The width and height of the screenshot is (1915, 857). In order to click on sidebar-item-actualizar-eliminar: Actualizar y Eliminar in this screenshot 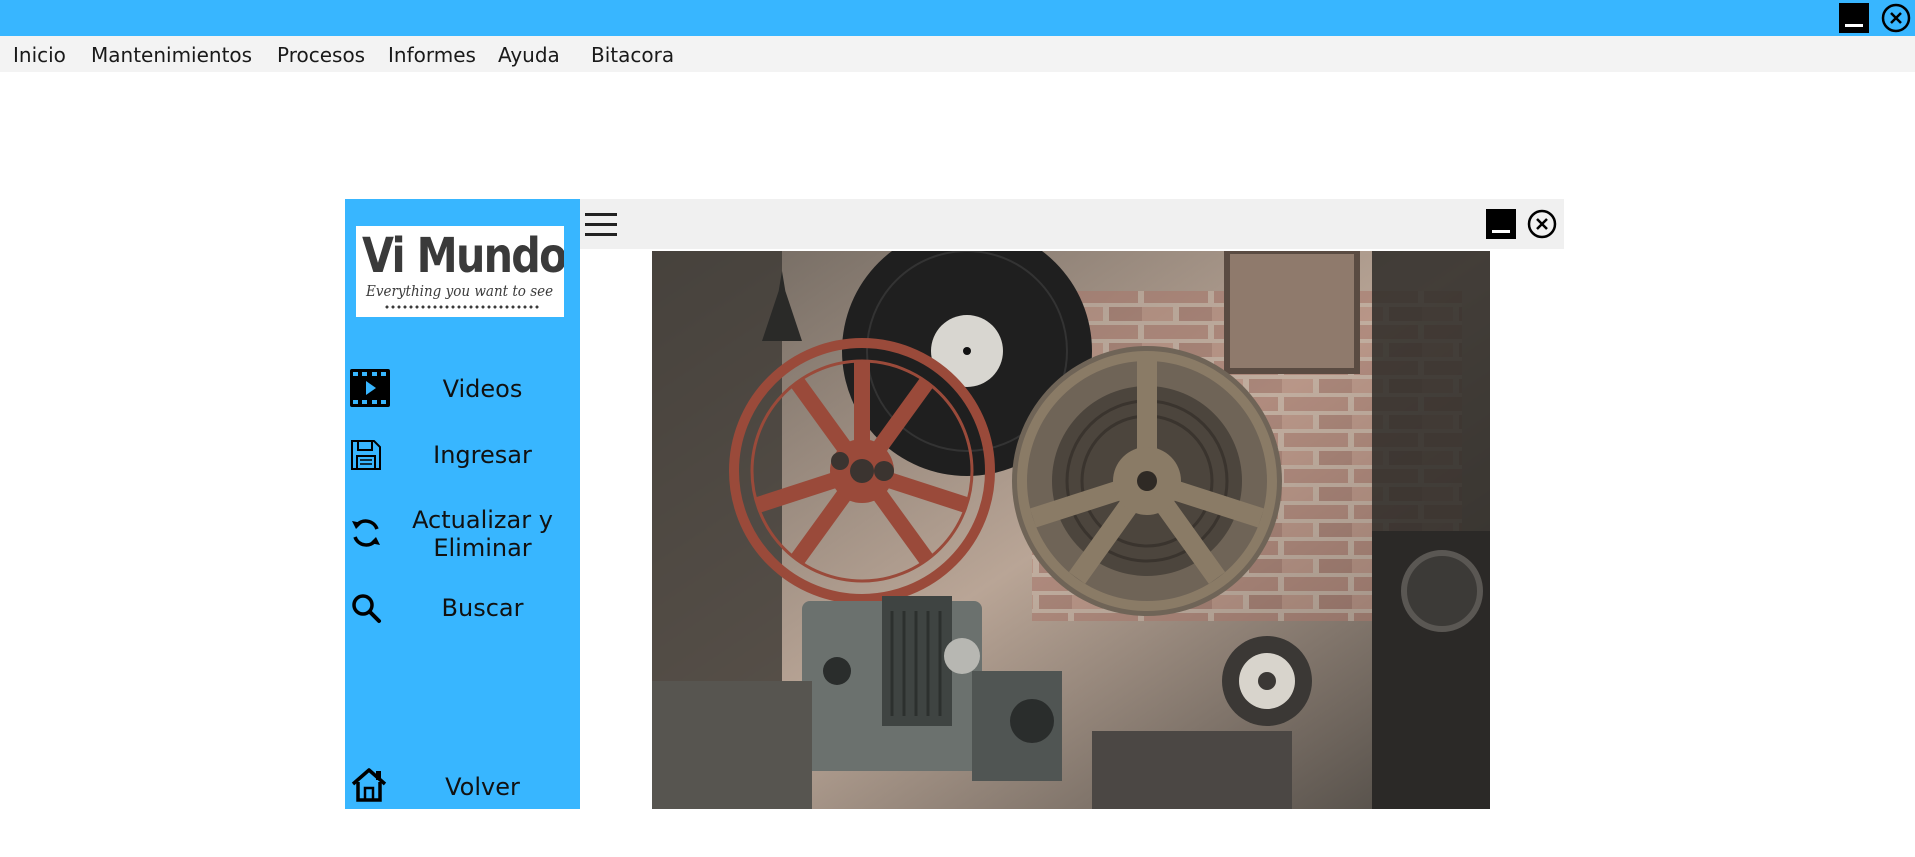, I will do `click(462, 533)`.